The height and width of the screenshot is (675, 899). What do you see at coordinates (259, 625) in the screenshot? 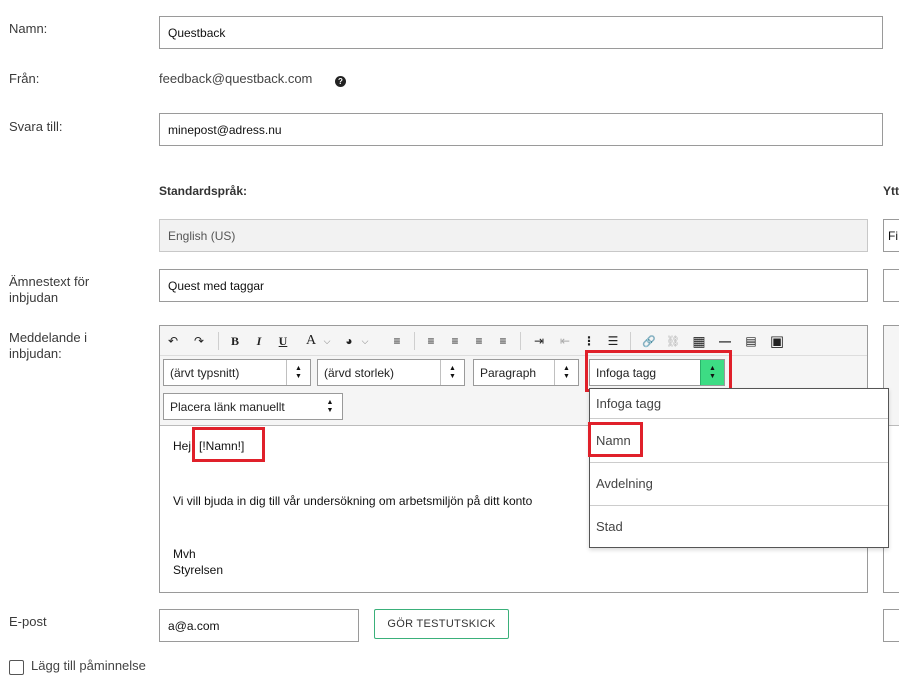
I see `test-email-input: a@a.com` at bounding box center [259, 625].